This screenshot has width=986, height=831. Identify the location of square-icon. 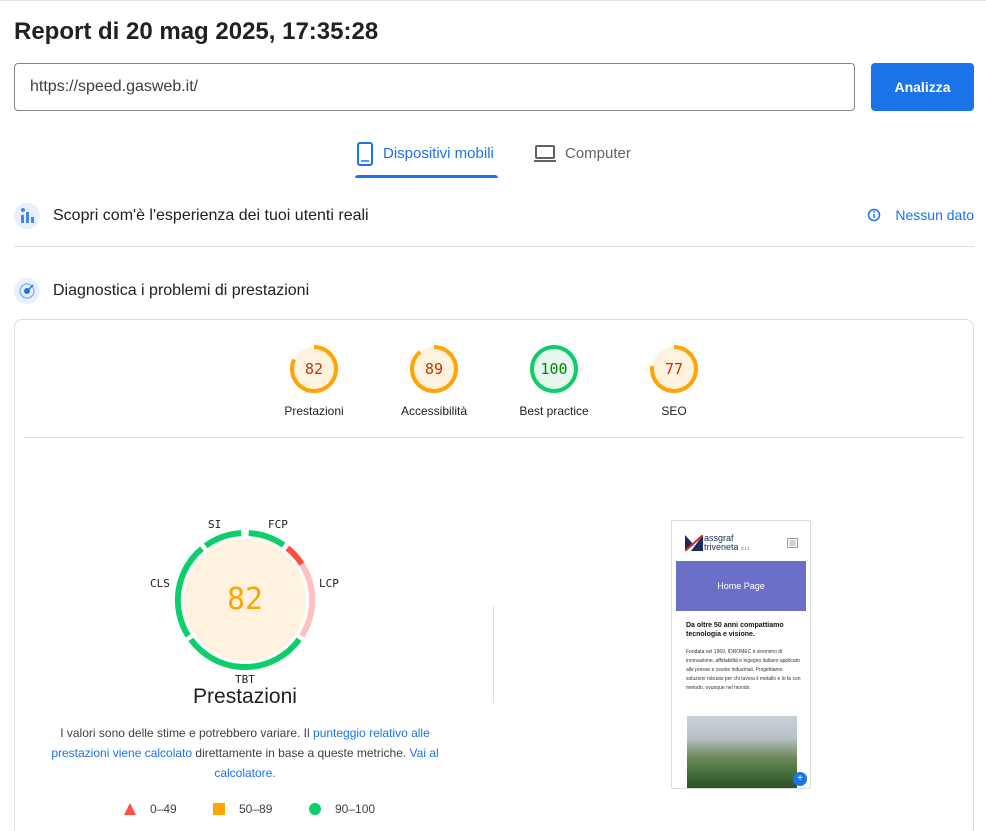
(219, 809).